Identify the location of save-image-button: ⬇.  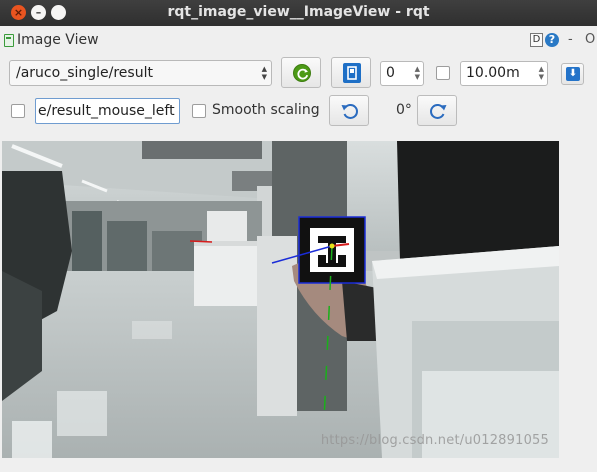
(572, 74).